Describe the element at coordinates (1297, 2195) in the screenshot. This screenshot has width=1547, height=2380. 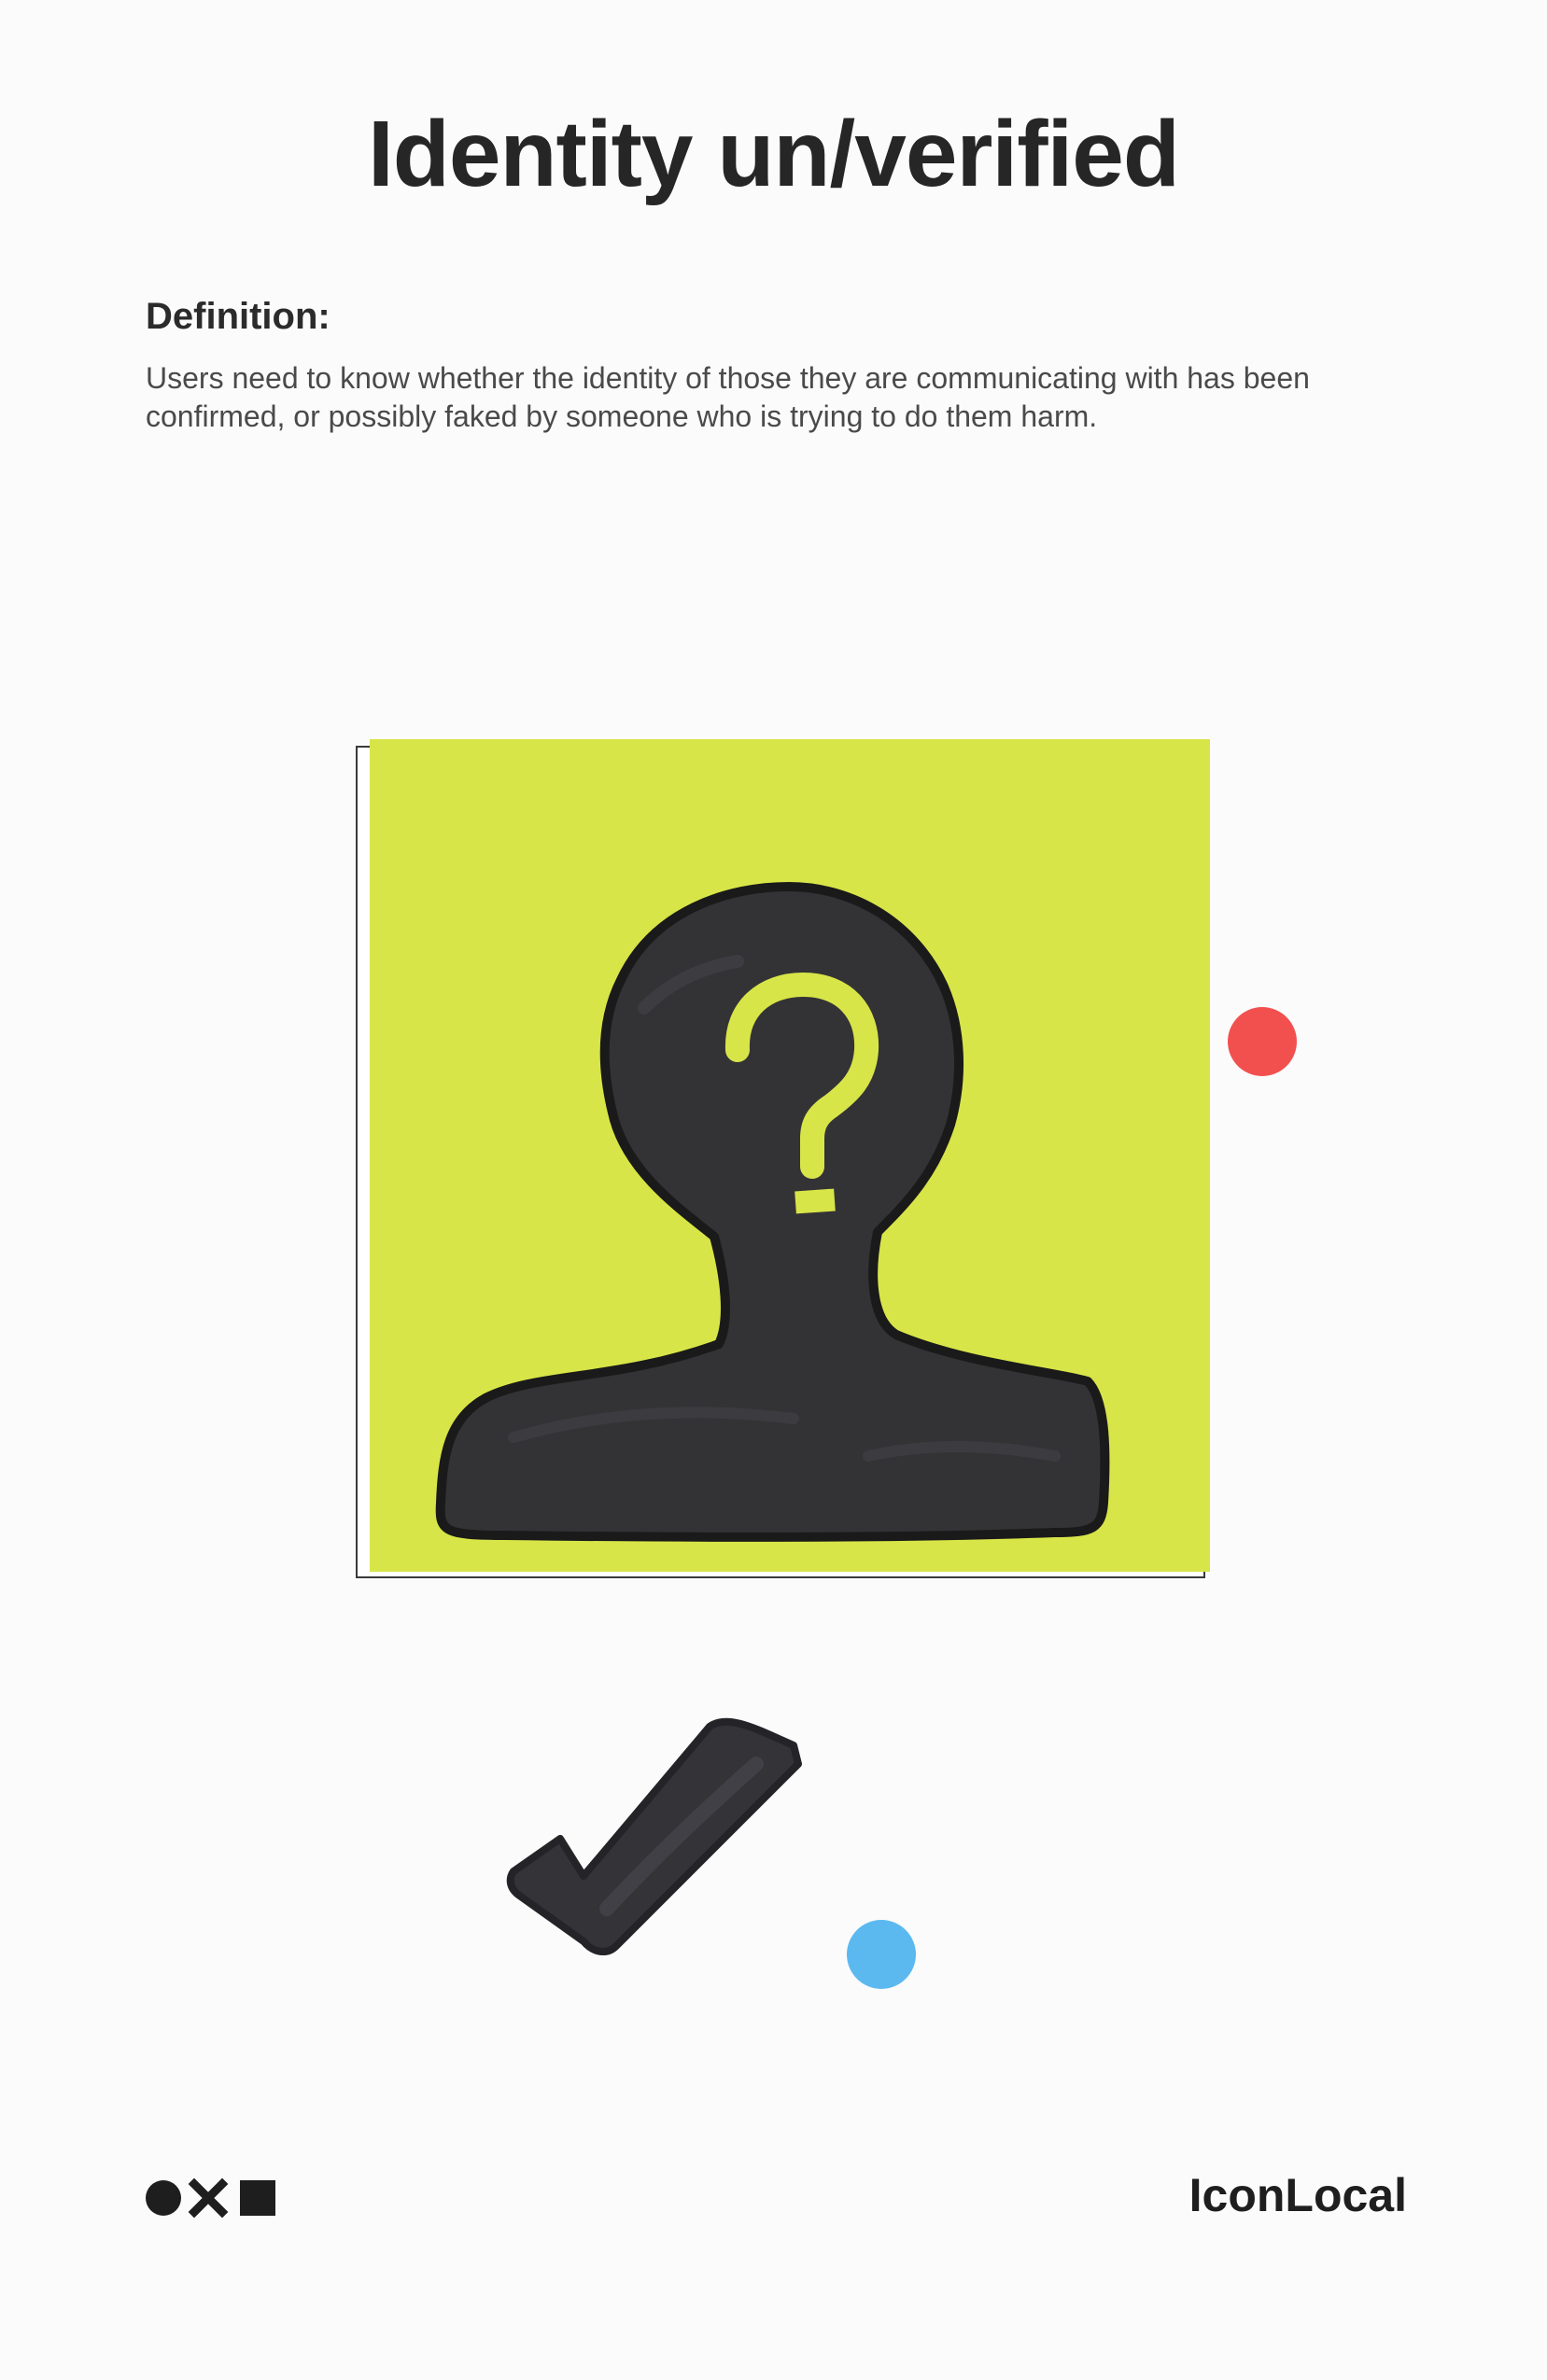
I see `brand-name: IconLocal` at that location.